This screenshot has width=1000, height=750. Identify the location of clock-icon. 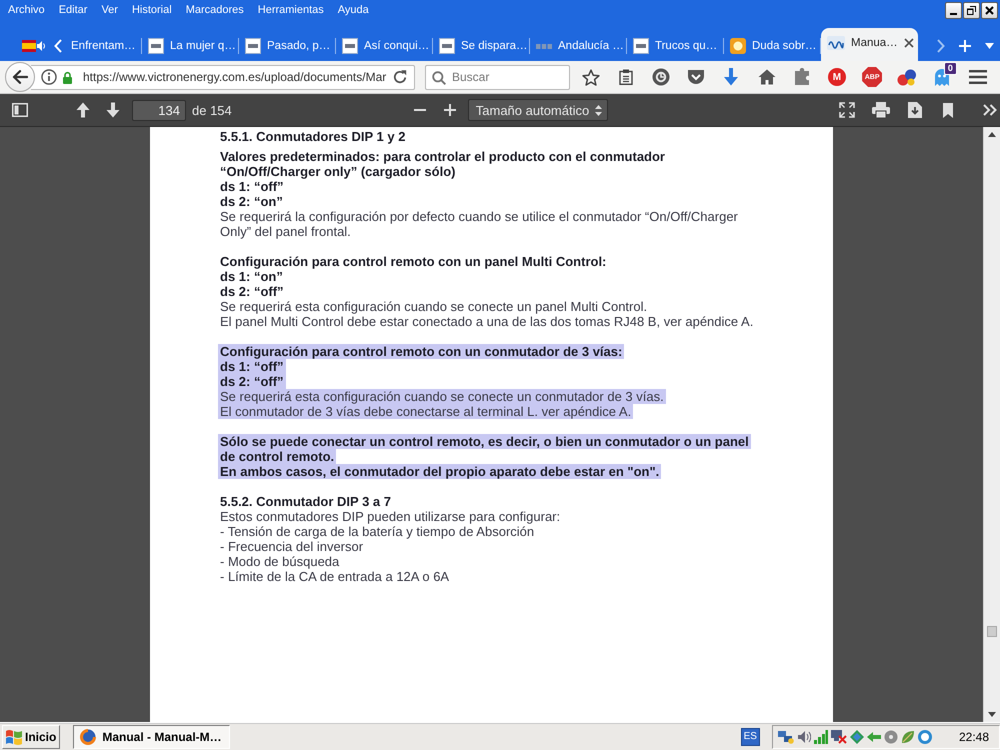
(661, 77).